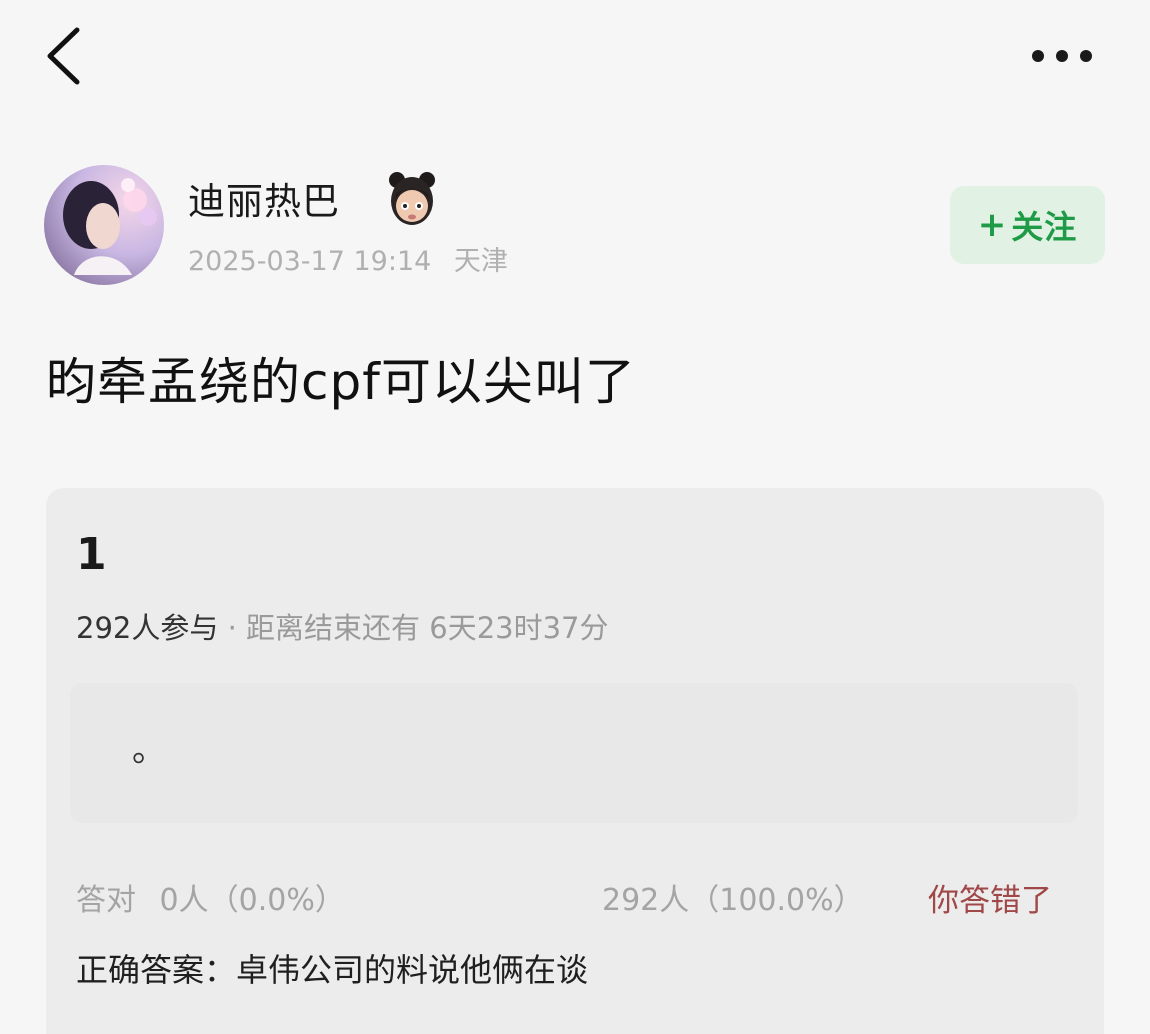 The image size is (1150, 1034). Describe the element at coordinates (106, 900) in the screenshot. I see `correct-label: 答对` at that location.